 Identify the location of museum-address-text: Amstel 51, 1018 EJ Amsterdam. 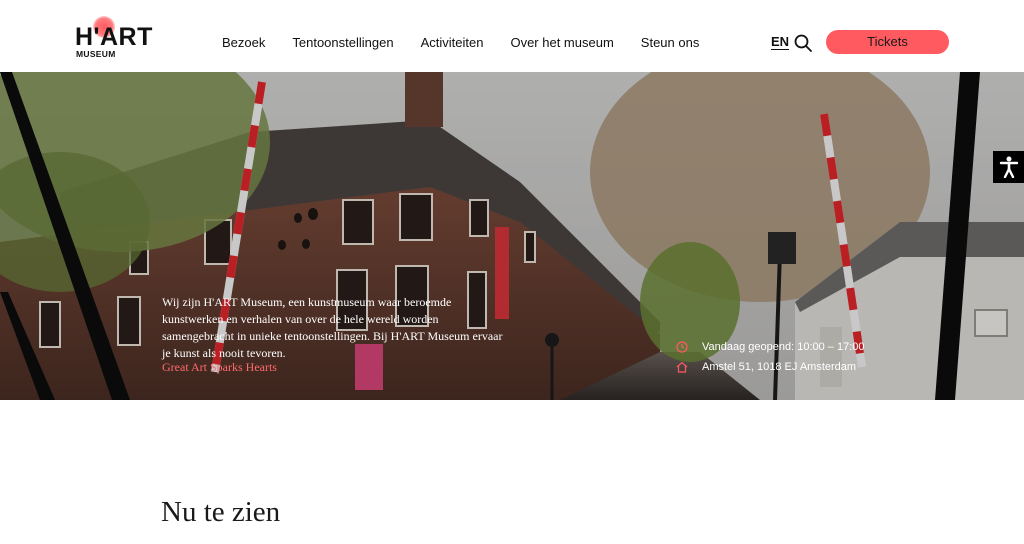
(779, 367).